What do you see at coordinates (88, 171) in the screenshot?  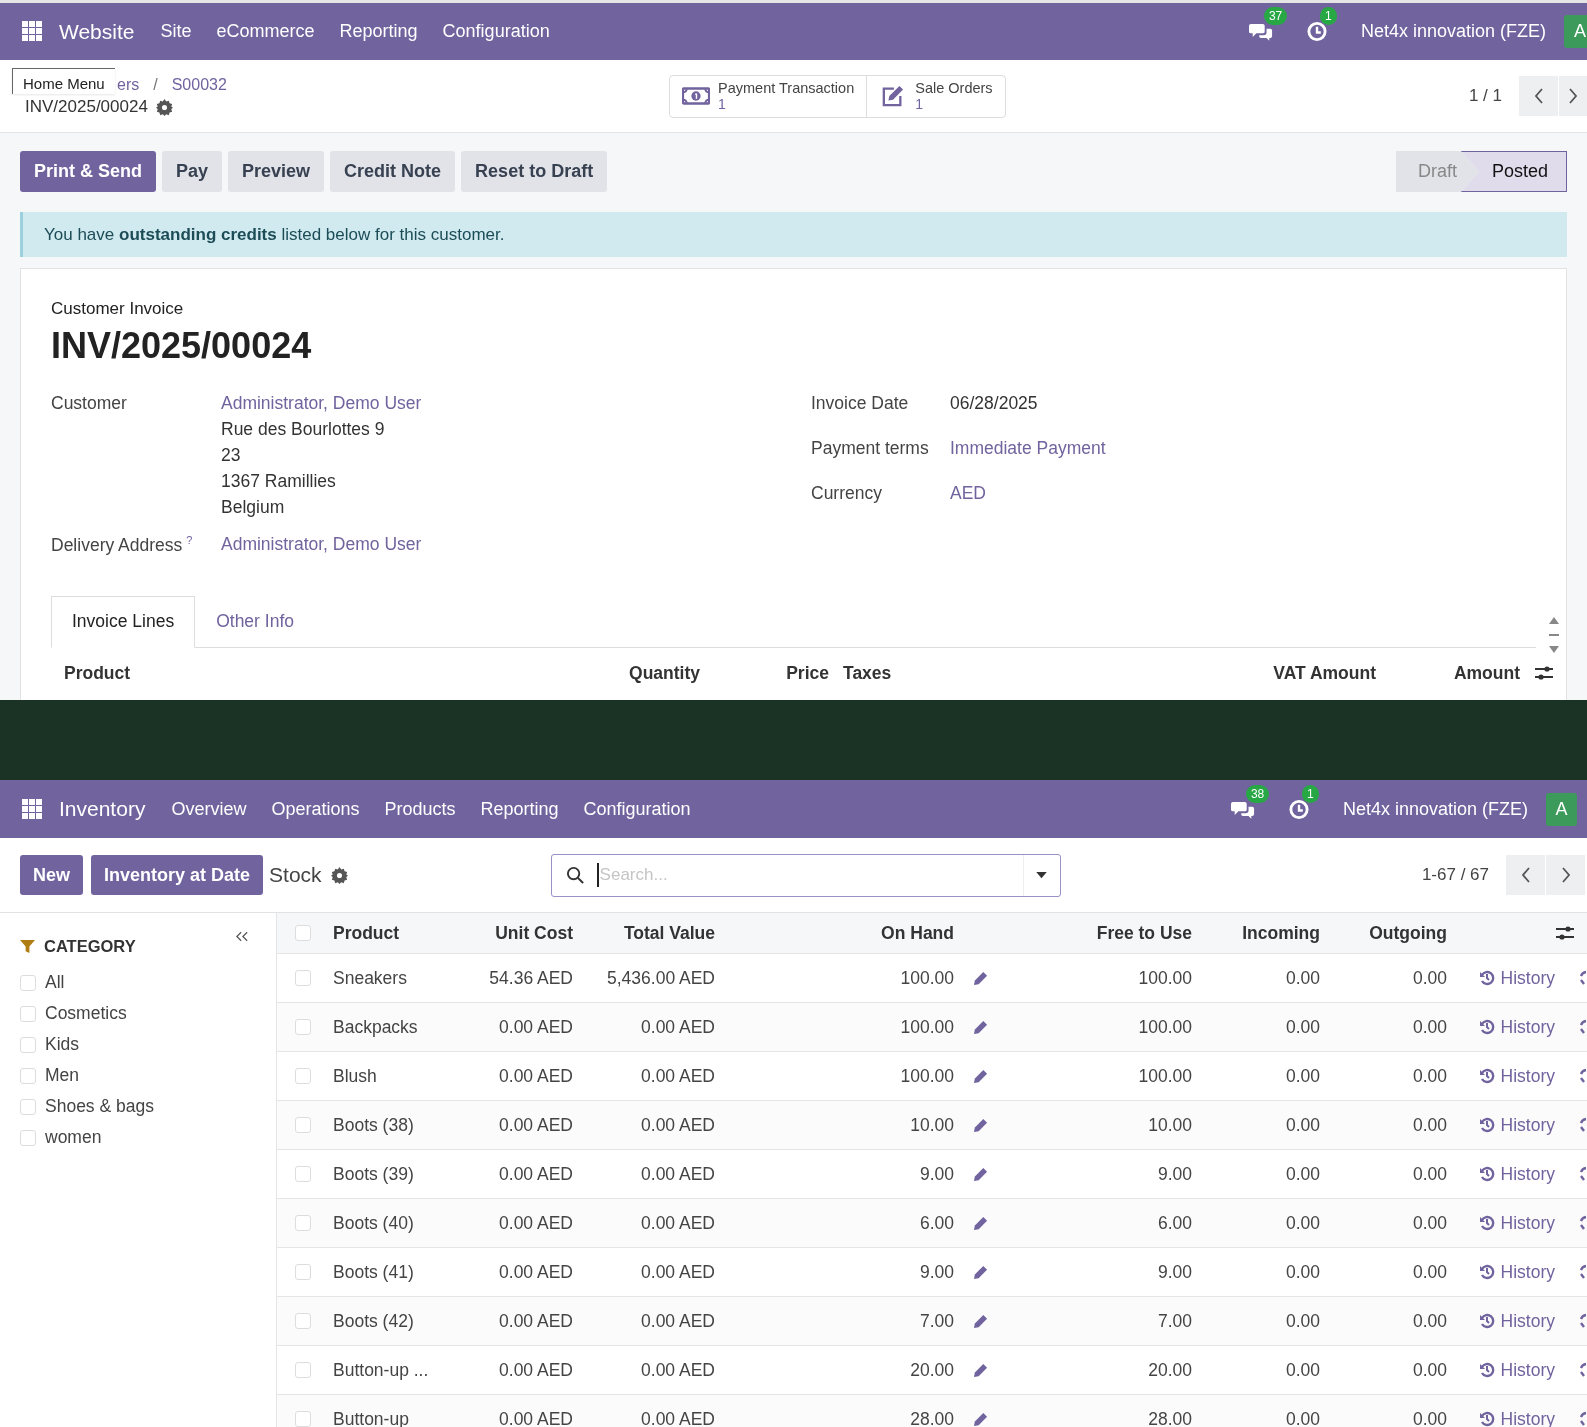 I see `action-button: Print & Send` at bounding box center [88, 171].